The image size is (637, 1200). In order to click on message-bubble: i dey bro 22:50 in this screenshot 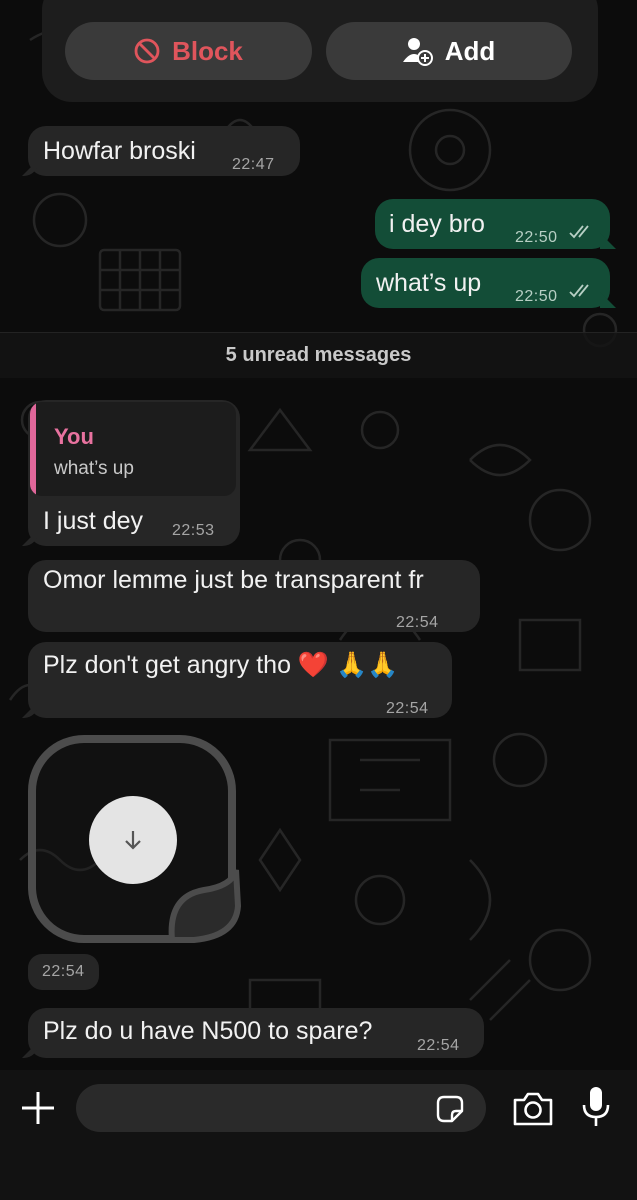, I will do `click(492, 224)`.